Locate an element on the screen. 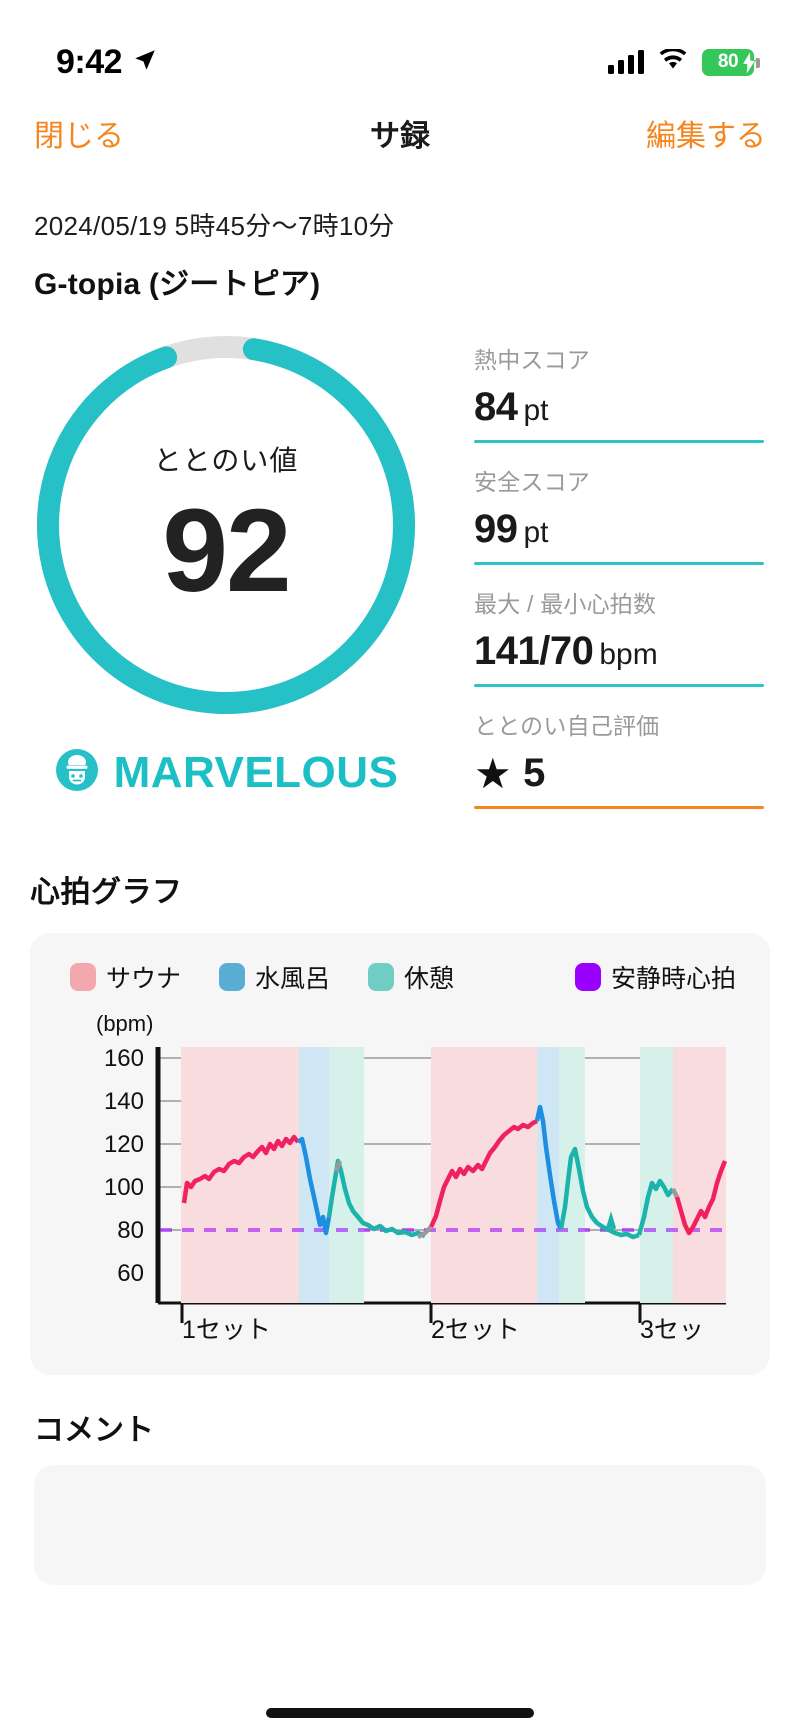  stat-label: 安全スコア is located at coordinates (532, 482).